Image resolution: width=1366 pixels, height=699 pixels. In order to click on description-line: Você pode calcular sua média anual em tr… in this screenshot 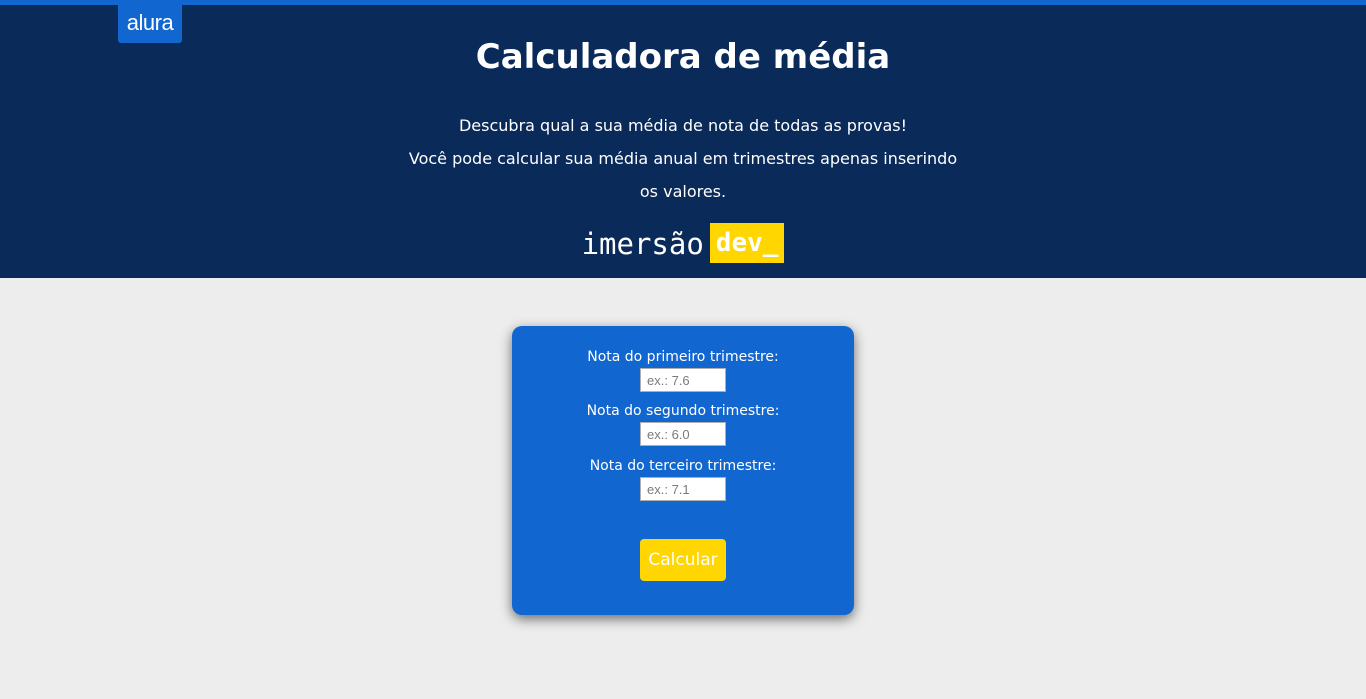, I will do `click(683, 158)`.